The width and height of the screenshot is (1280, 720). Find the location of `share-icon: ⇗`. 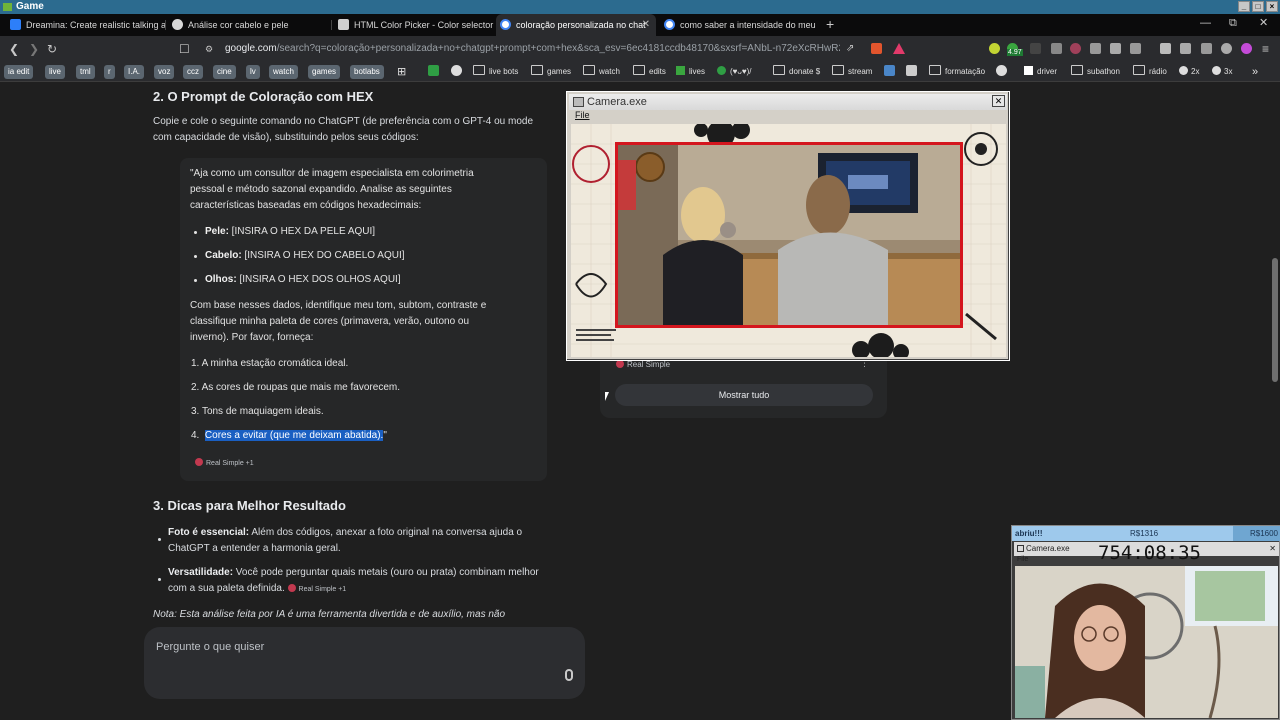

share-icon: ⇗ is located at coordinates (850, 49).